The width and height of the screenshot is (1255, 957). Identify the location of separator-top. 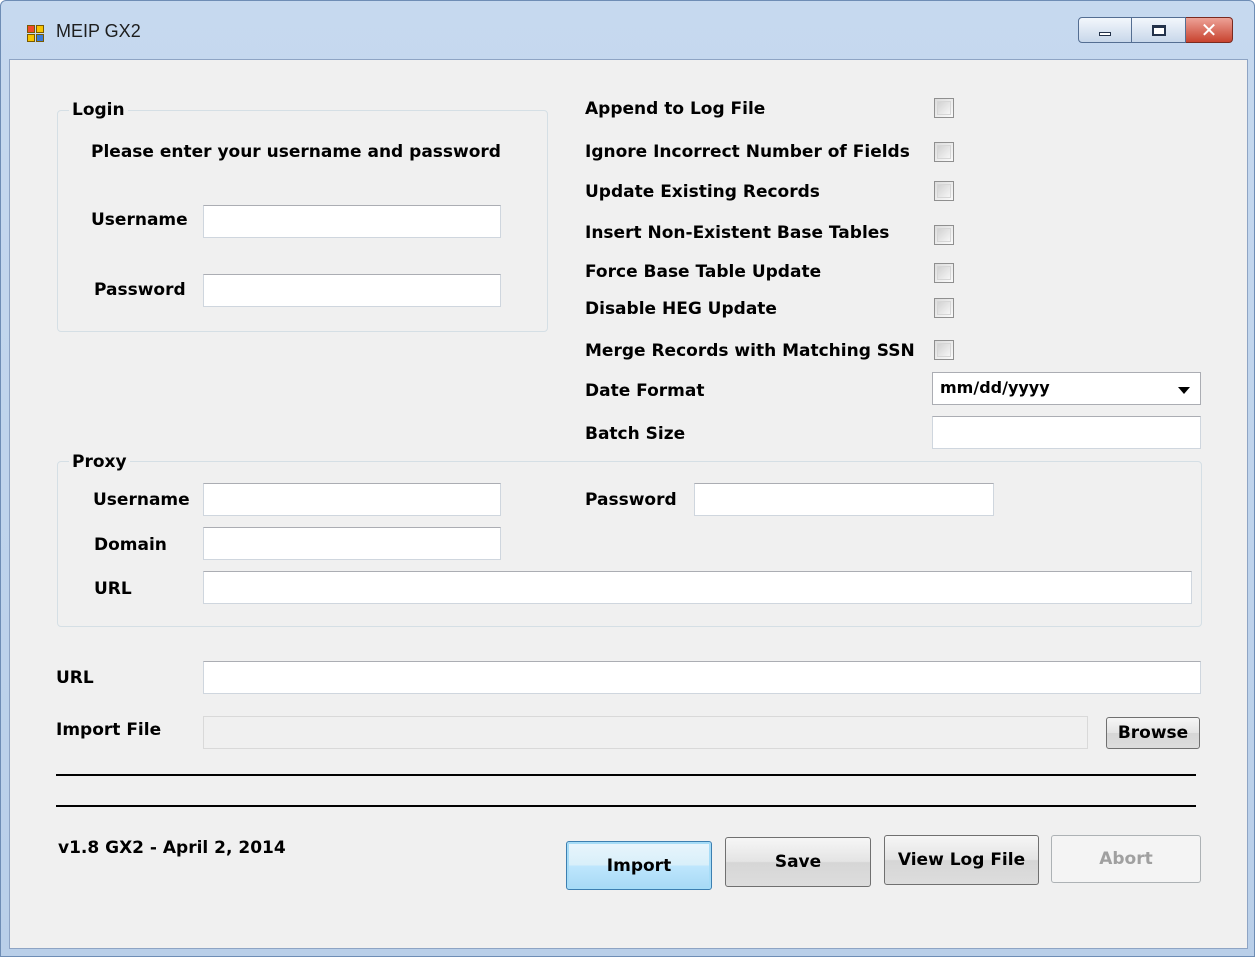
(626, 775).